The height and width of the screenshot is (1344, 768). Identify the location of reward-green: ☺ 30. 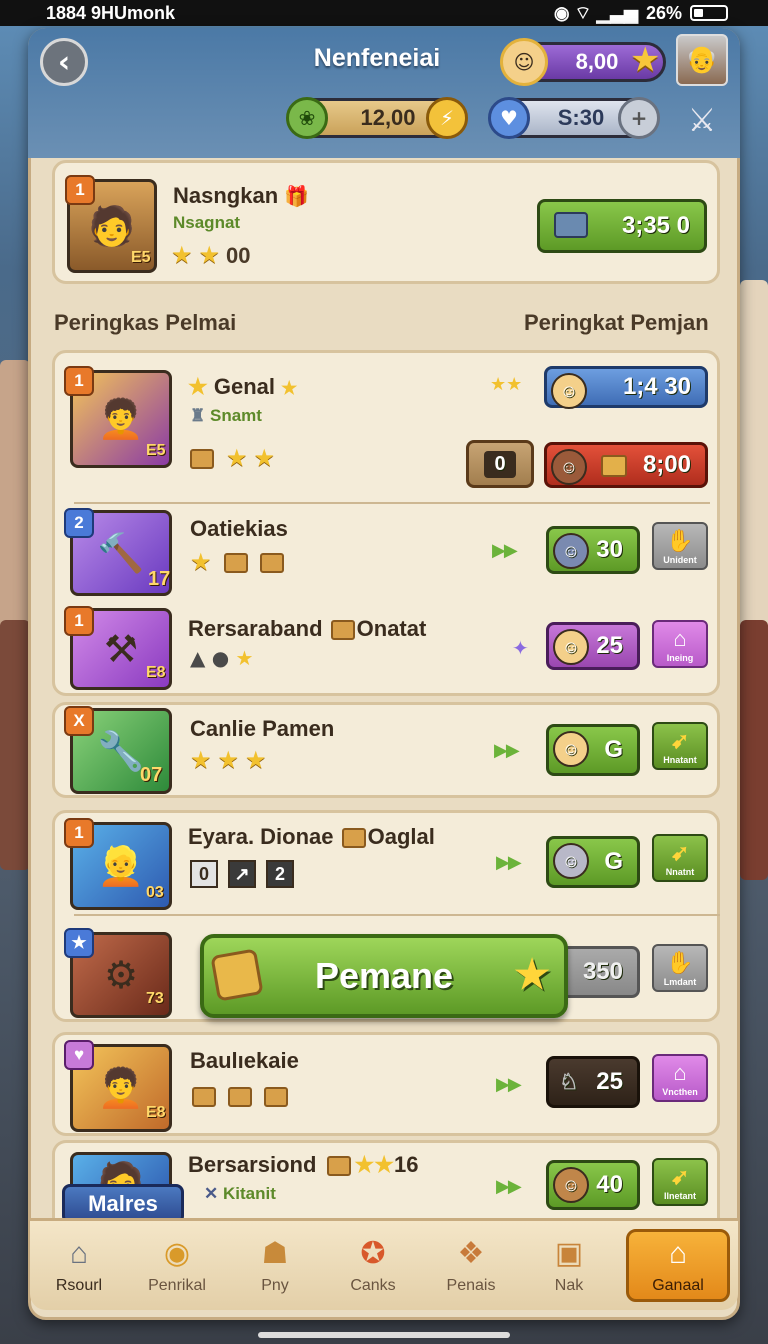
(593, 550).